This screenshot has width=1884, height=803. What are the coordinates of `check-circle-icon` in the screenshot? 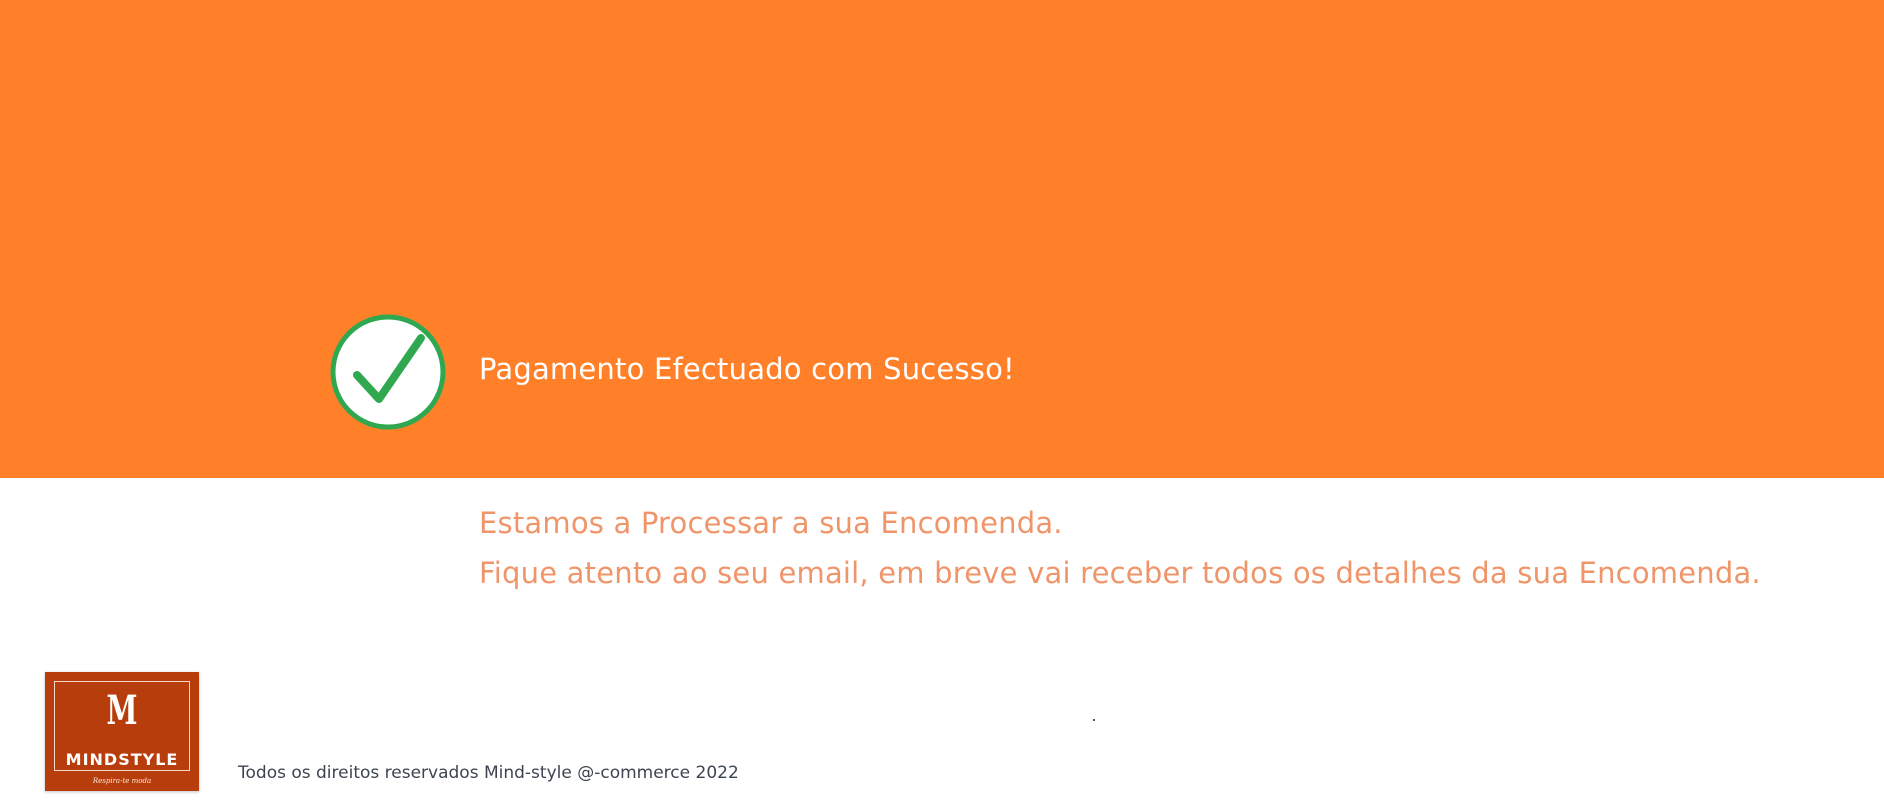 It's located at (388, 372).